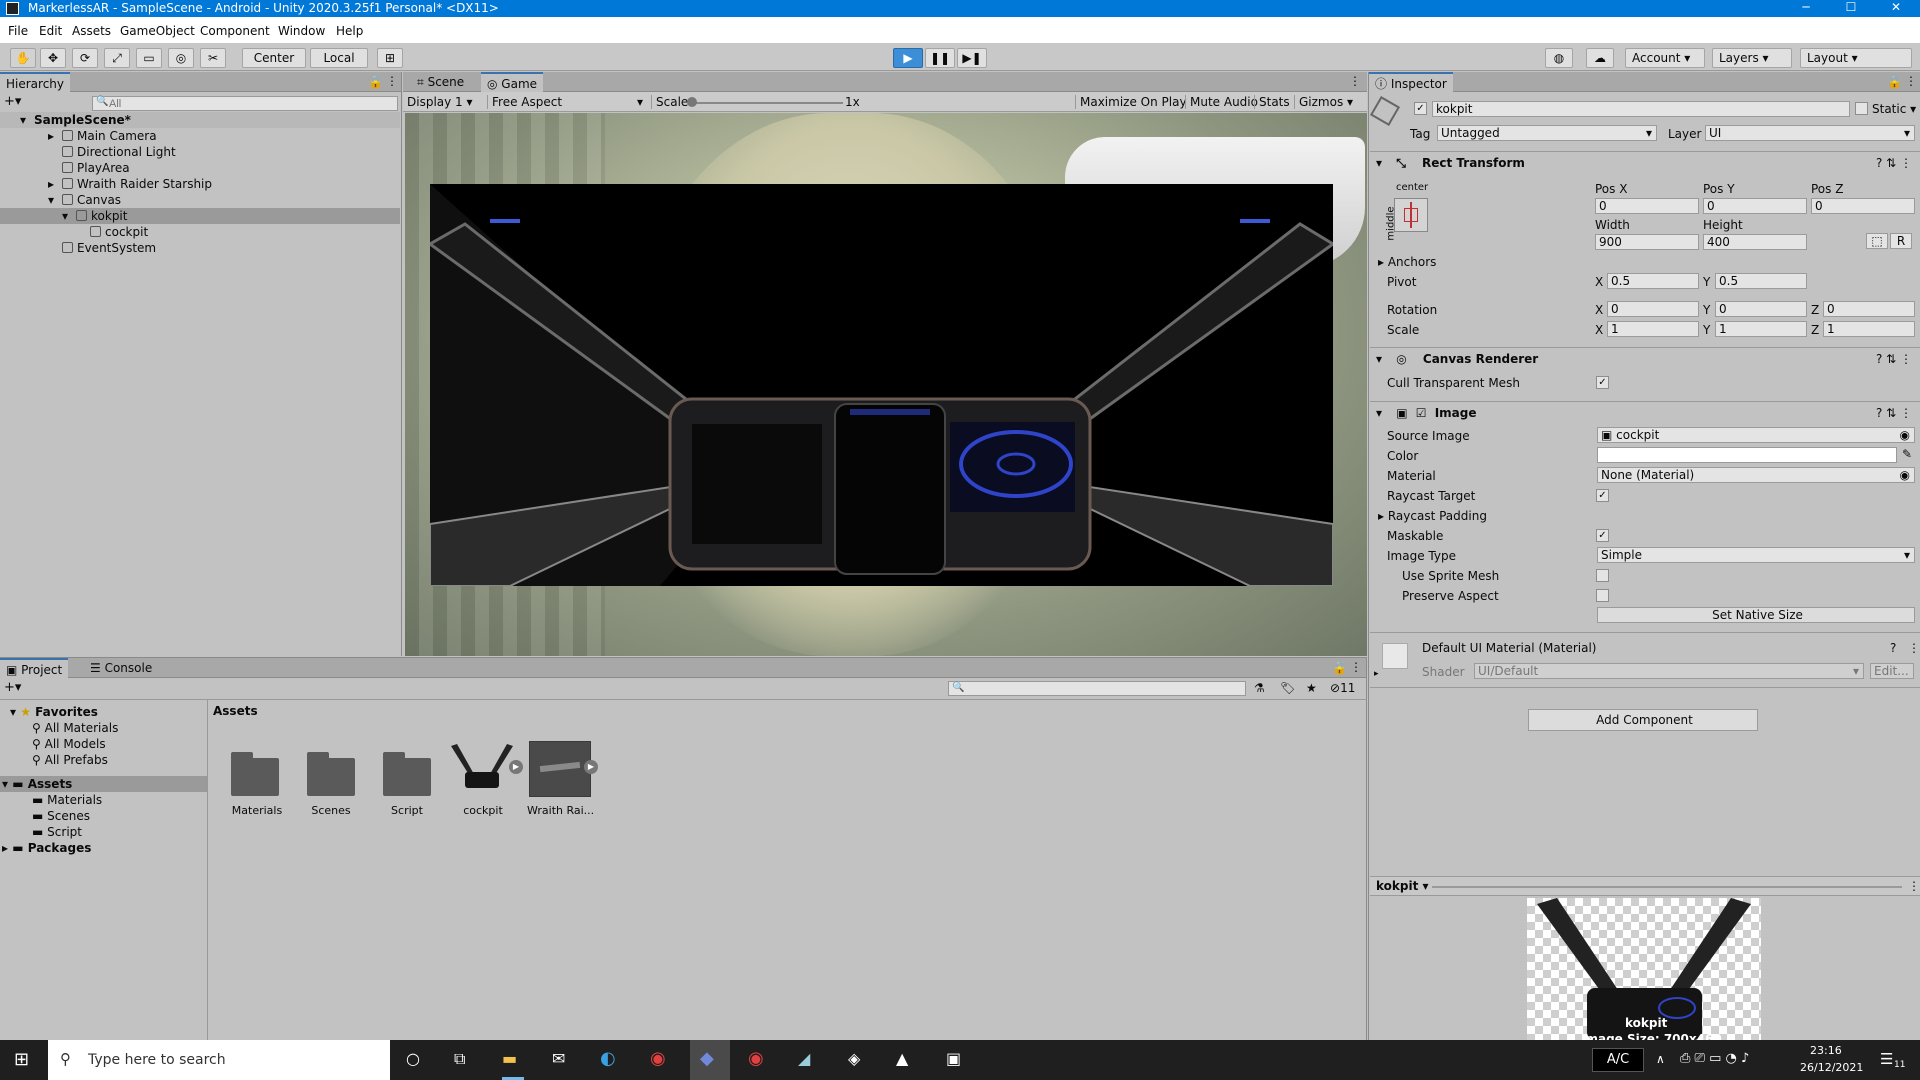 Image resolution: width=1920 pixels, height=1080 pixels. What do you see at coordinates (41, 832) in the screenshot?
I see `folder-item: ▬ Script` at bounding box center [41, 832].